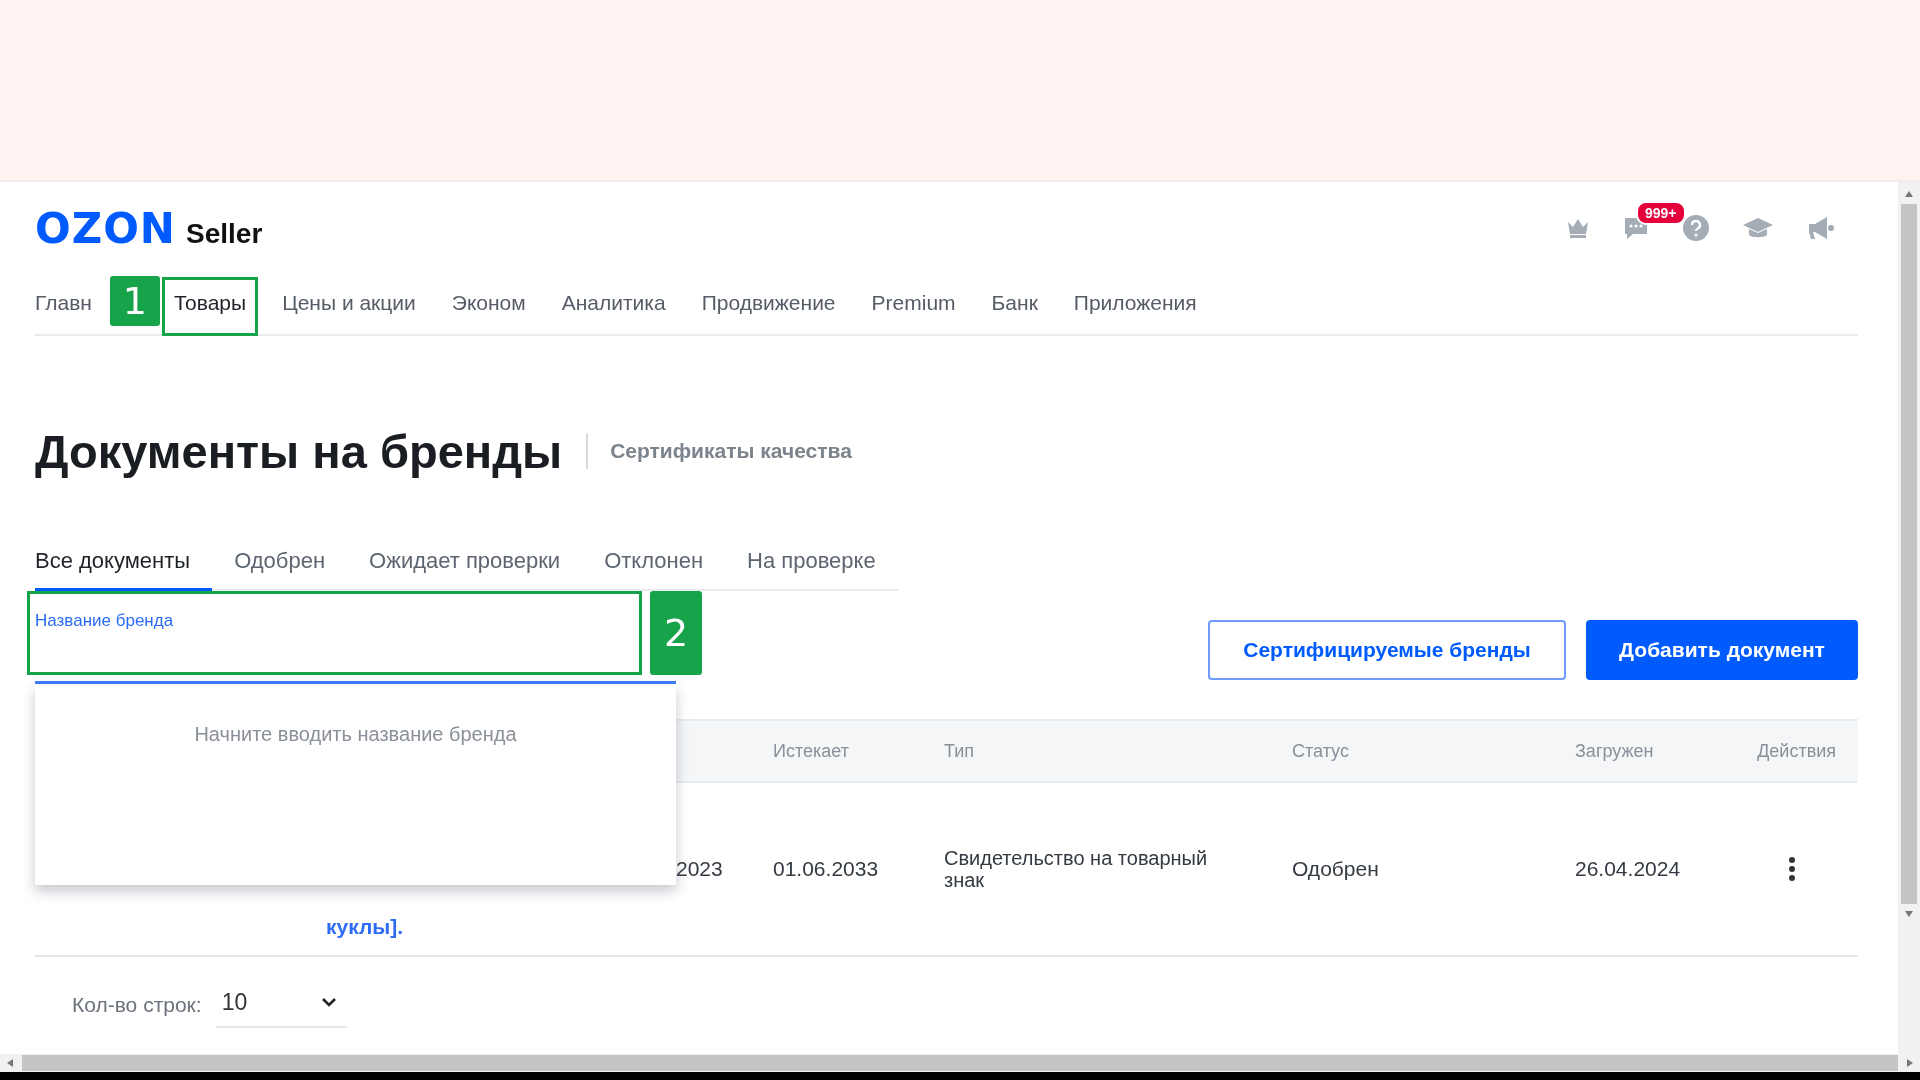 This screenshot has height=1080, width=1920. What do you see at coordinates (1696, 228) in the screenshot?
I see `help-icon` at bounding box center [1696, 228].